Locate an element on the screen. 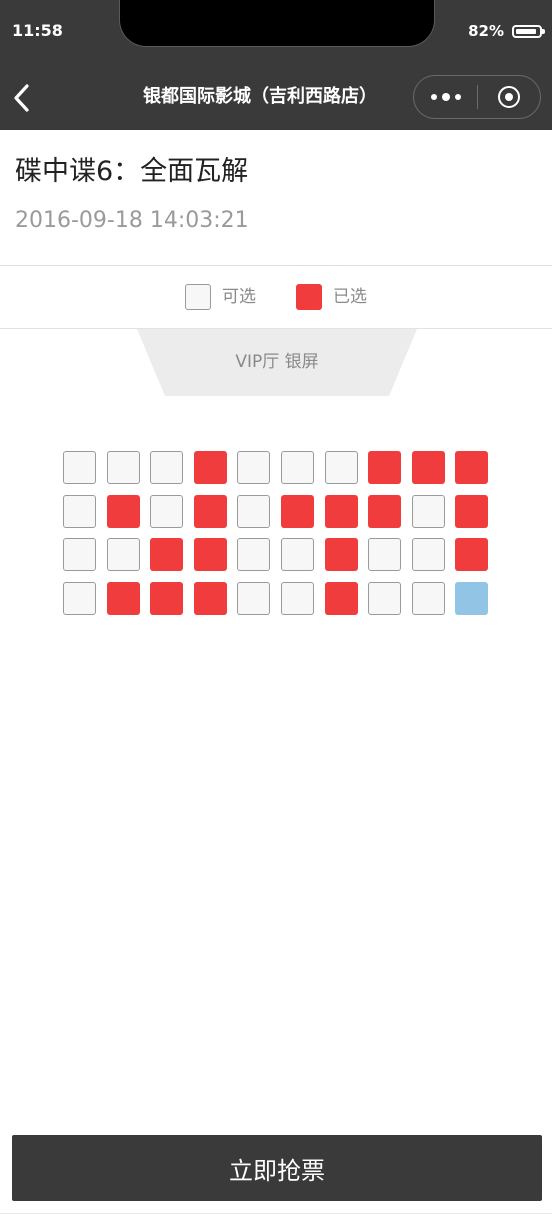 The height and width of the screenshot is (1216, 552). target-circle-icon is located at coordinates (509, 97).